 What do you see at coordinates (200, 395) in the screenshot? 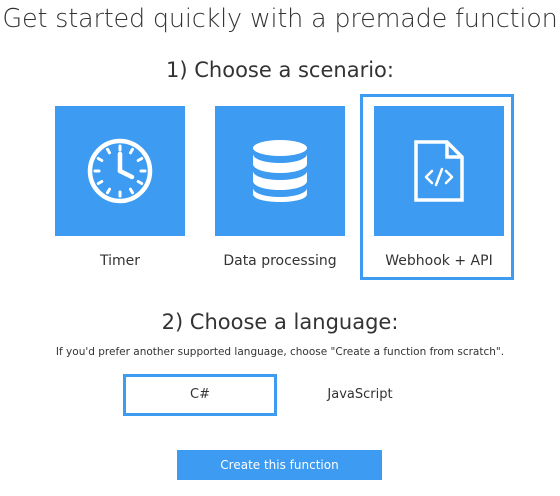
I see `language-option-csharp: C#` at bounding box center [200, 395].